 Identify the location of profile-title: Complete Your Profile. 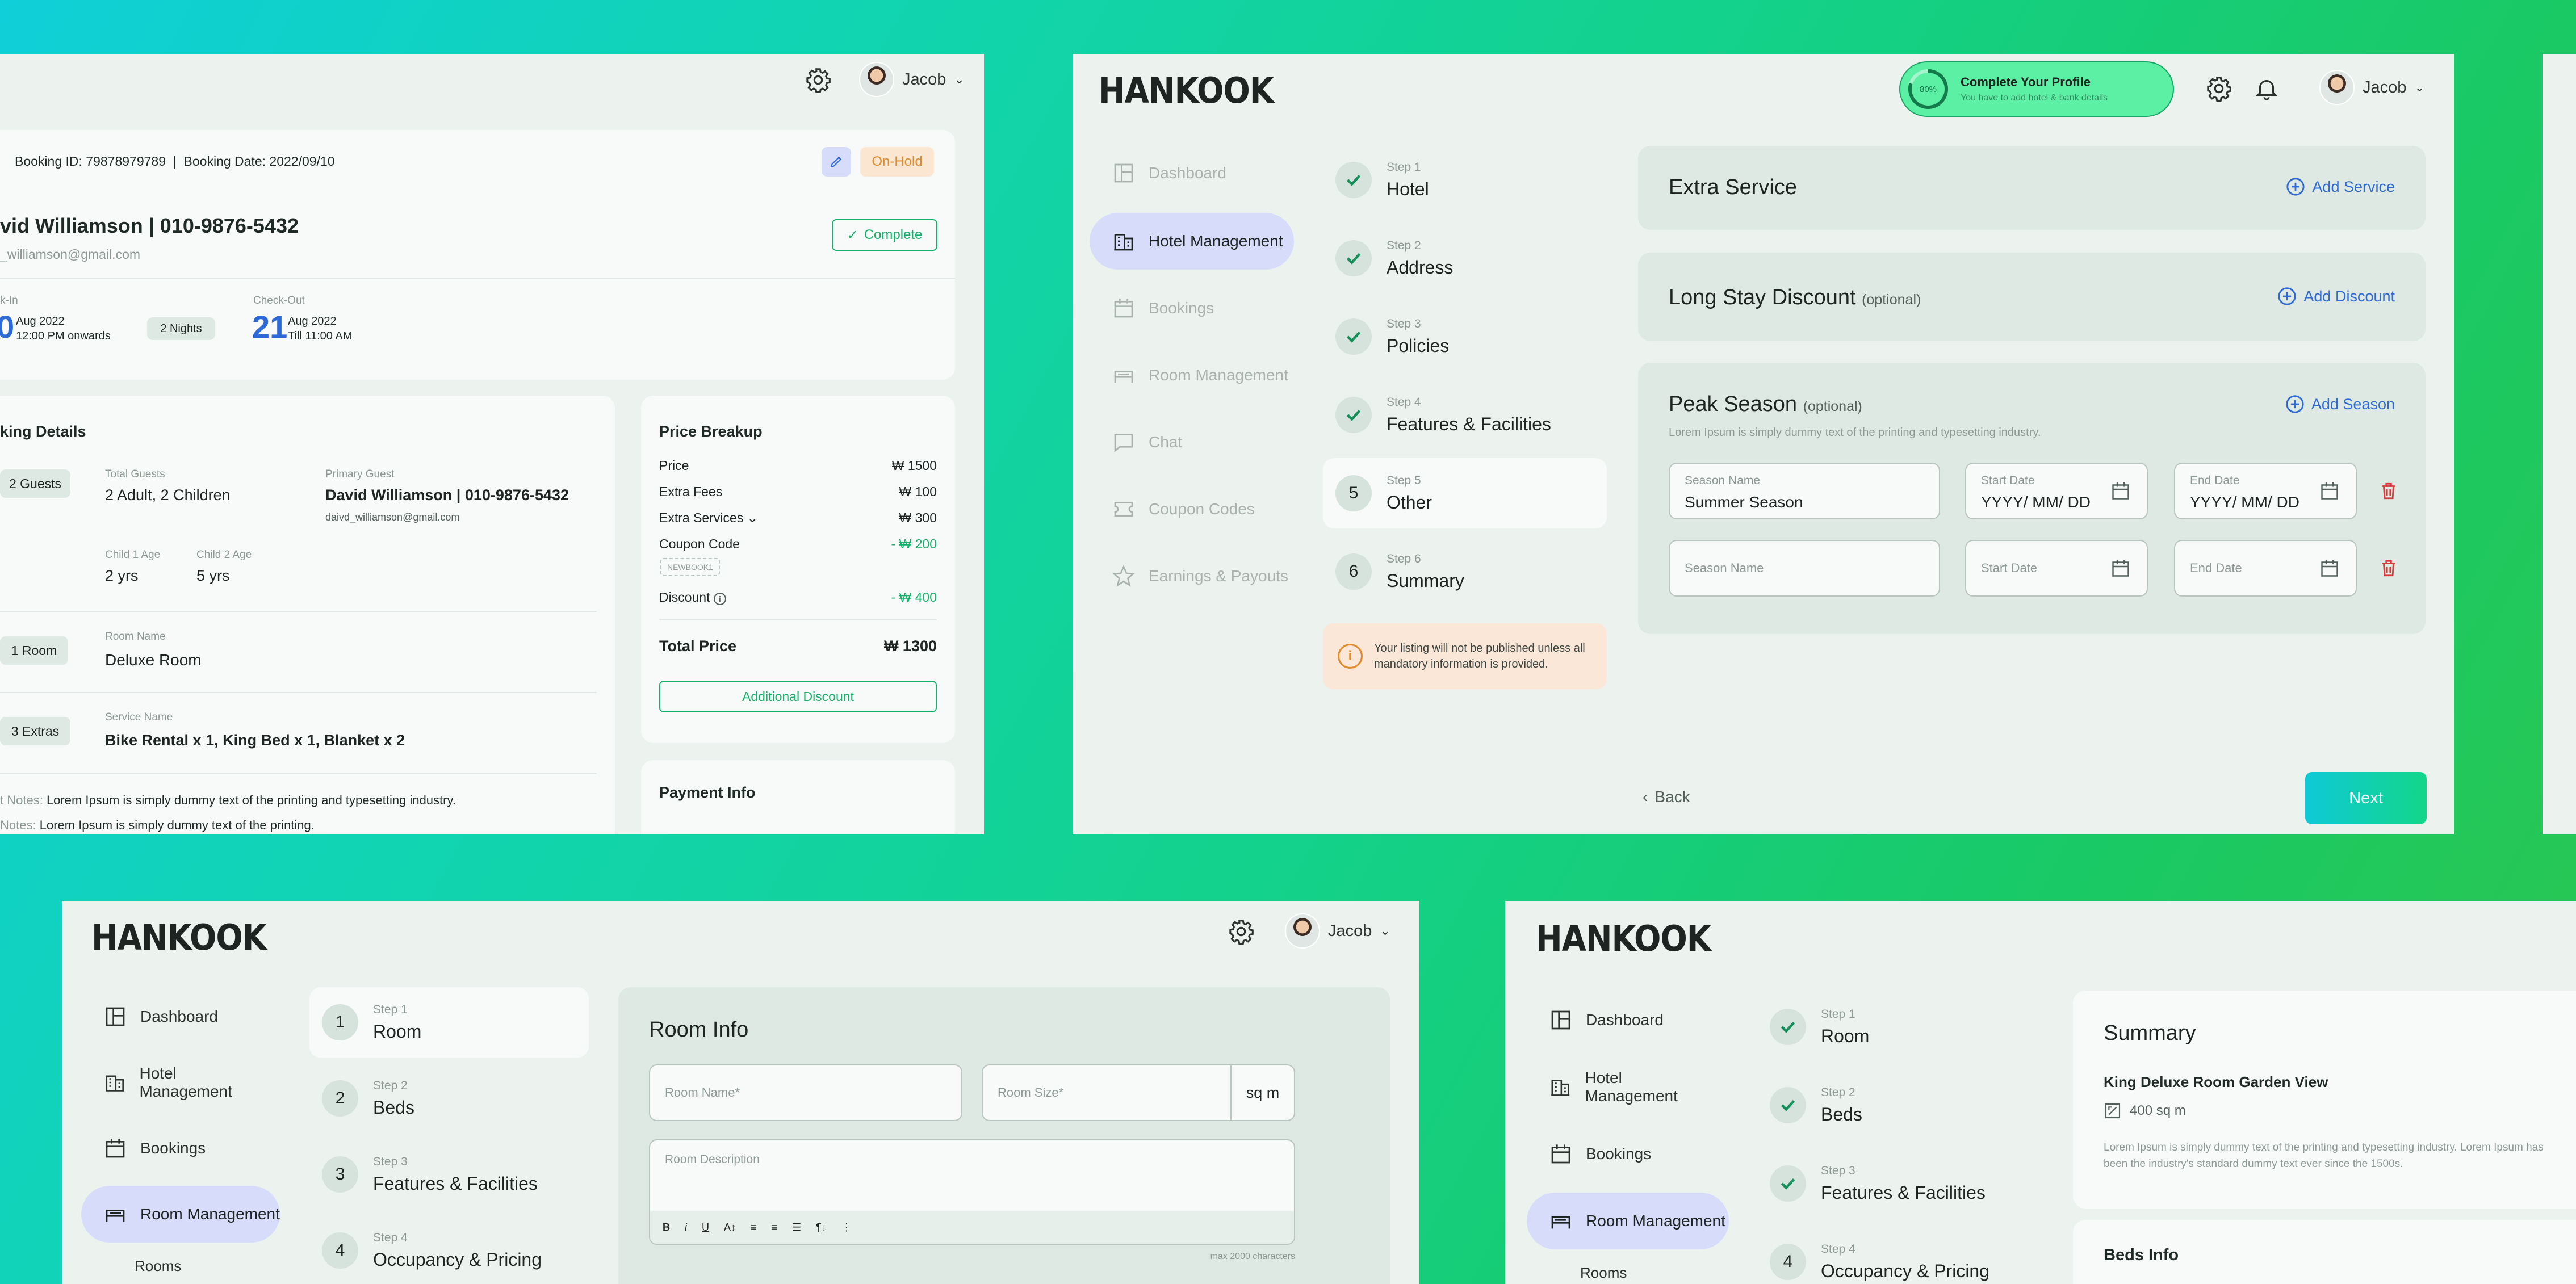
(2026, 82).